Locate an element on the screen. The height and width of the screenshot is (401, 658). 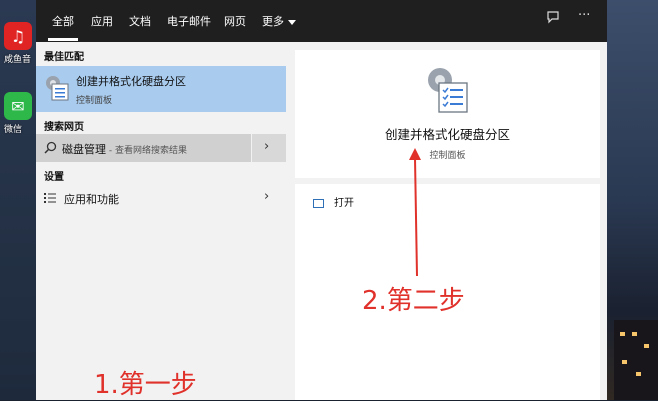
settings-header: 设置 is located at coordinates (54, 177).